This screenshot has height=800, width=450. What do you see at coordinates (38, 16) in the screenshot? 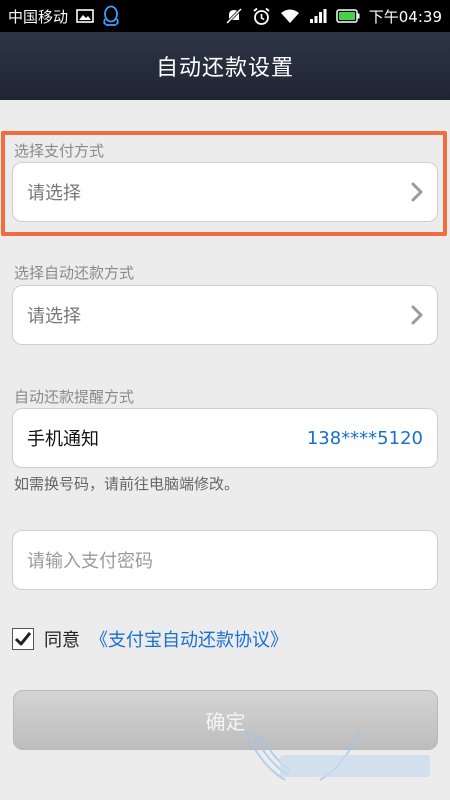
I see `carrier-name: 中国移动` at bounding box center [38, 16].